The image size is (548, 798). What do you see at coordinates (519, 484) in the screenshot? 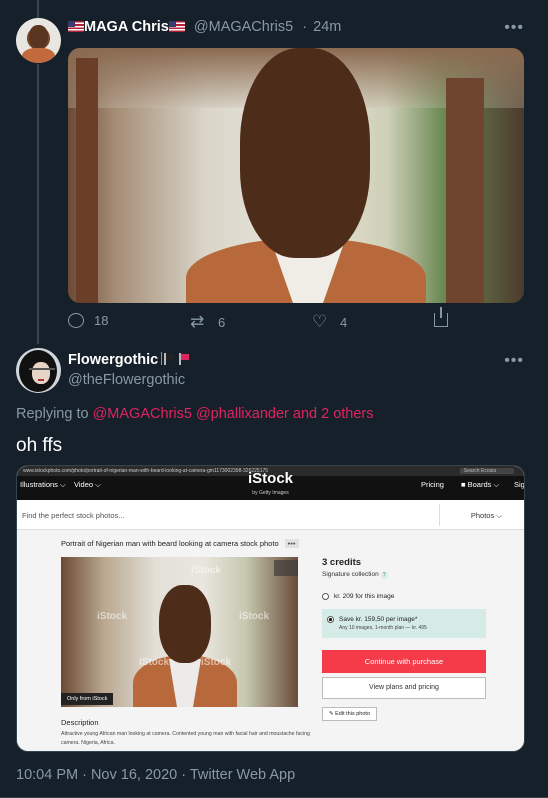
I see `nav-sign: Sig` at bounding box center [519, 484].